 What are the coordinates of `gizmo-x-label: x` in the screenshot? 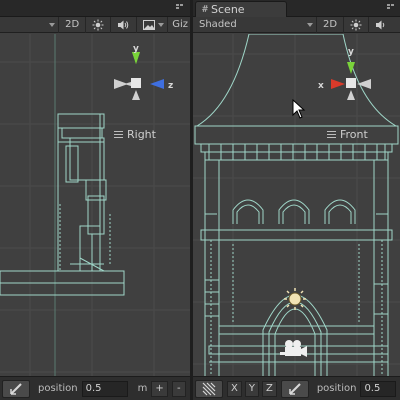 It's located at (321, 86).